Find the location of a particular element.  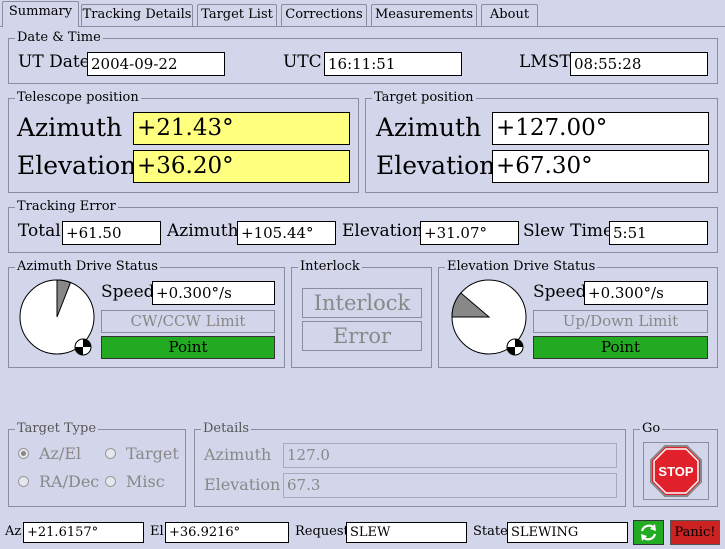

go-title: Go is located at coordinates (651, 429).